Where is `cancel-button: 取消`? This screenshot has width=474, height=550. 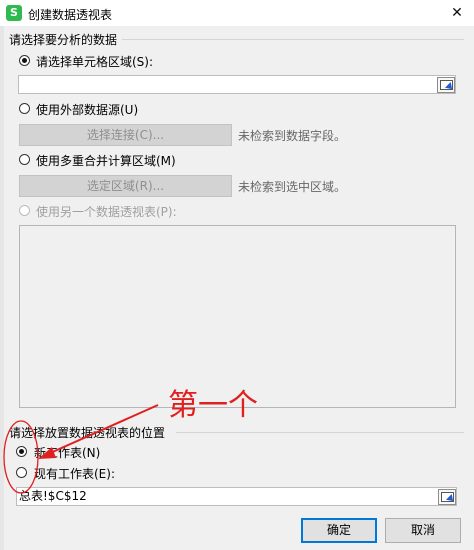
cancel-button: 取消 is located at coordinates (423, 530).